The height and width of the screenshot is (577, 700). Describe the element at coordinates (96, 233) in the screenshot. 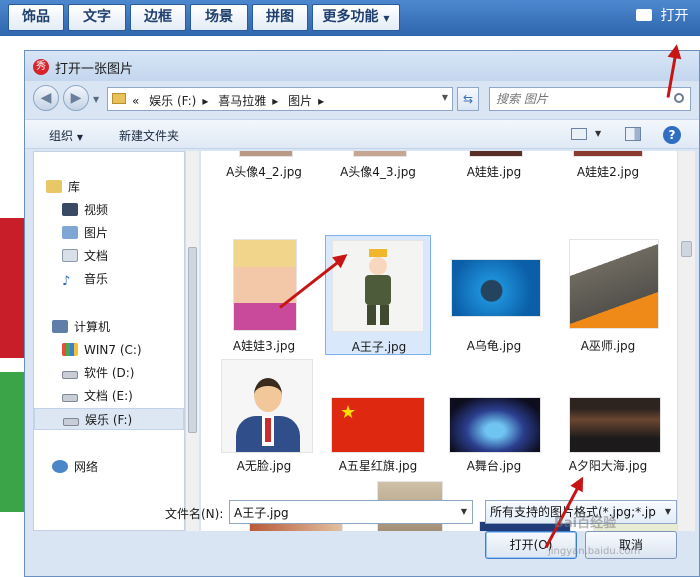

I see `nav-label: 图片` at that location.